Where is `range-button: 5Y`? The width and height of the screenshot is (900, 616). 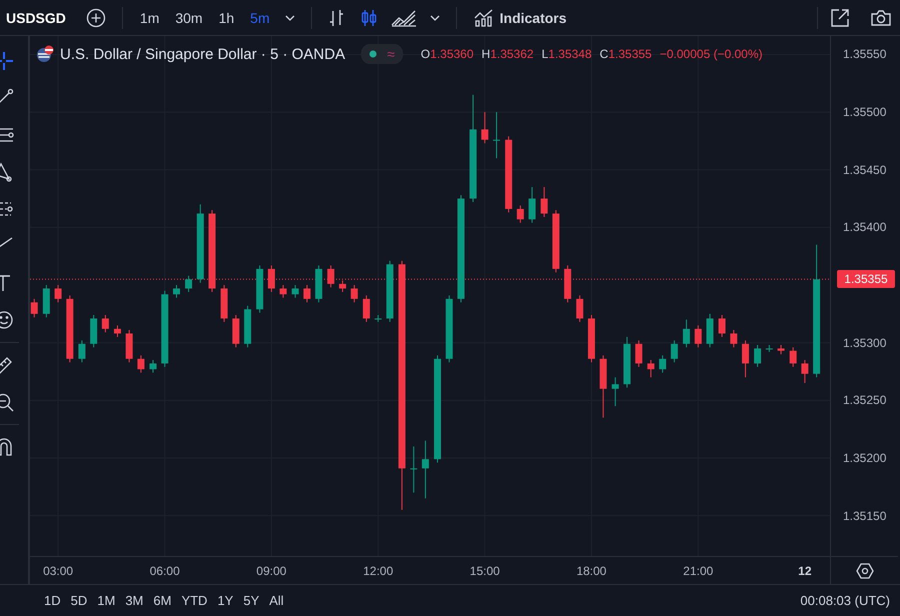 range-button: 5Y is located at coordinates (251, 600).